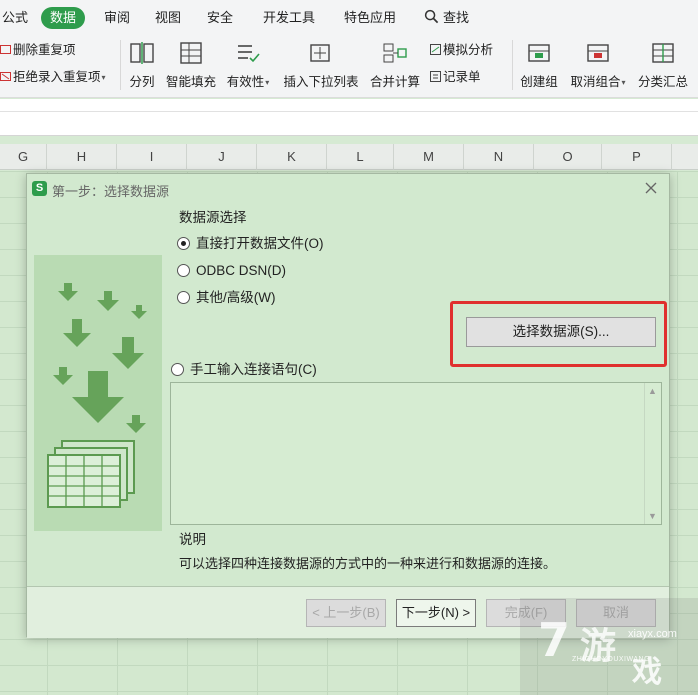  Describe the element at coordinates (652, 453) in the screenshot. I see `scrollbar: ▲ ▼` at that location.